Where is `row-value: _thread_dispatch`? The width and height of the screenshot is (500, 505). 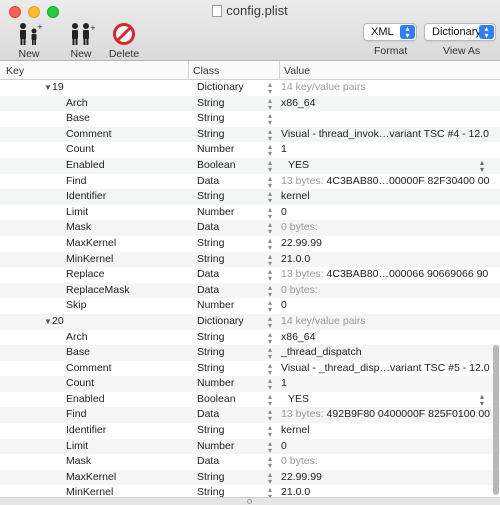 row-value: _thread_dispatch is located at coordinates (321, 353).